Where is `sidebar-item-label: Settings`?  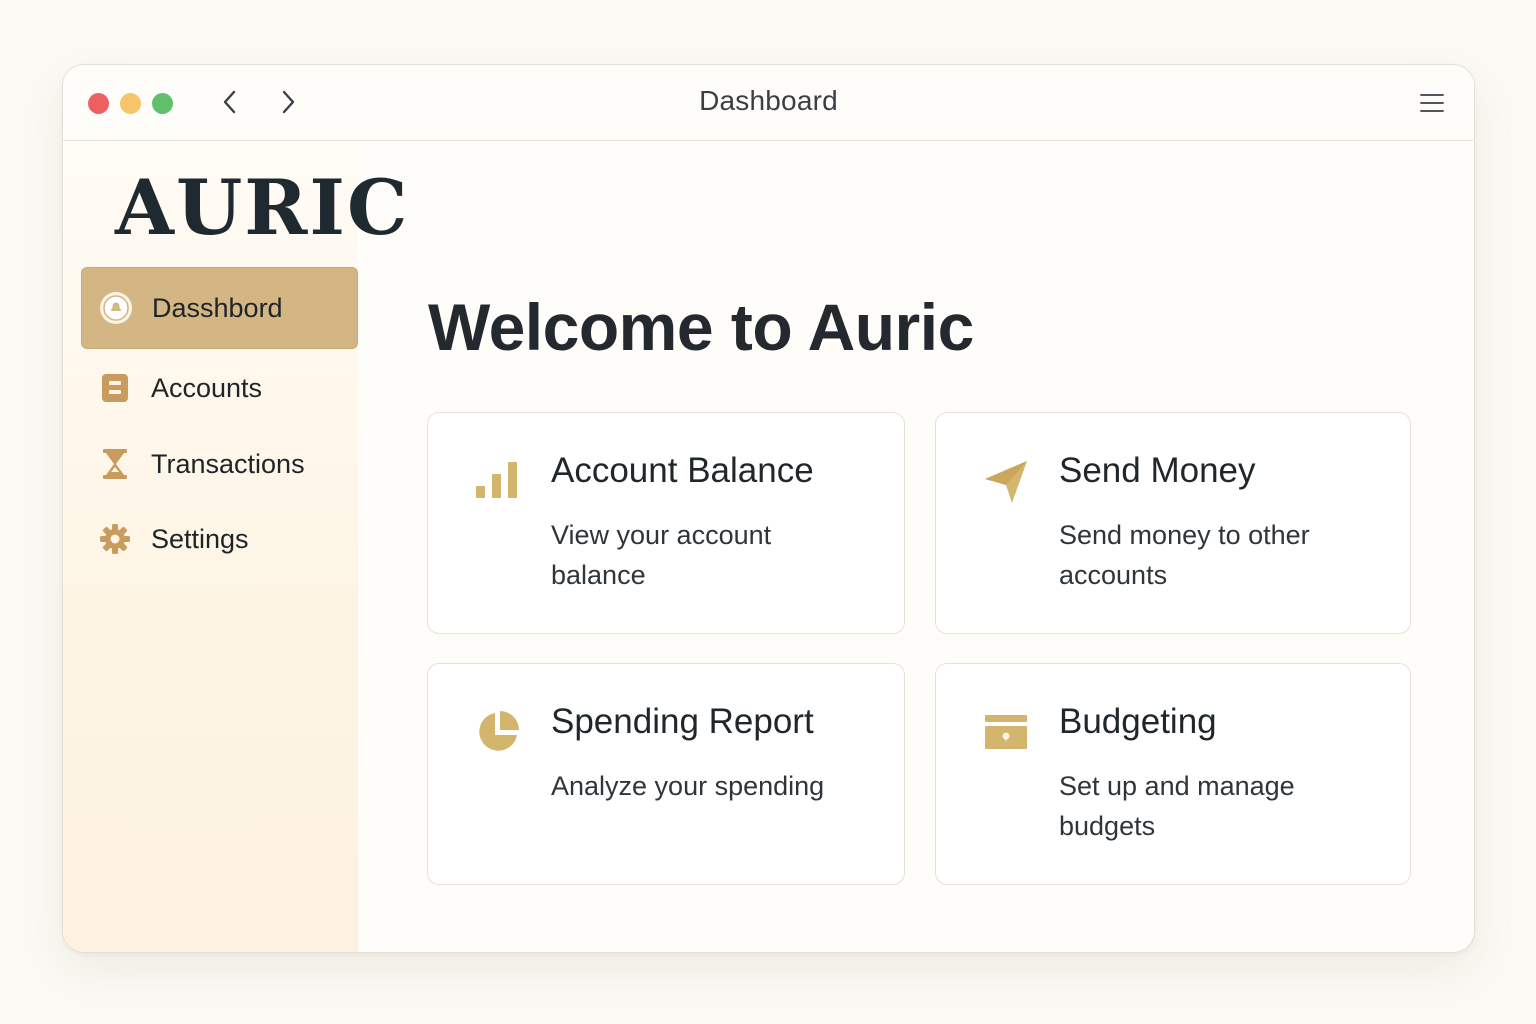 sidebar-item-label: Settings is located at coordinates (200, 538).